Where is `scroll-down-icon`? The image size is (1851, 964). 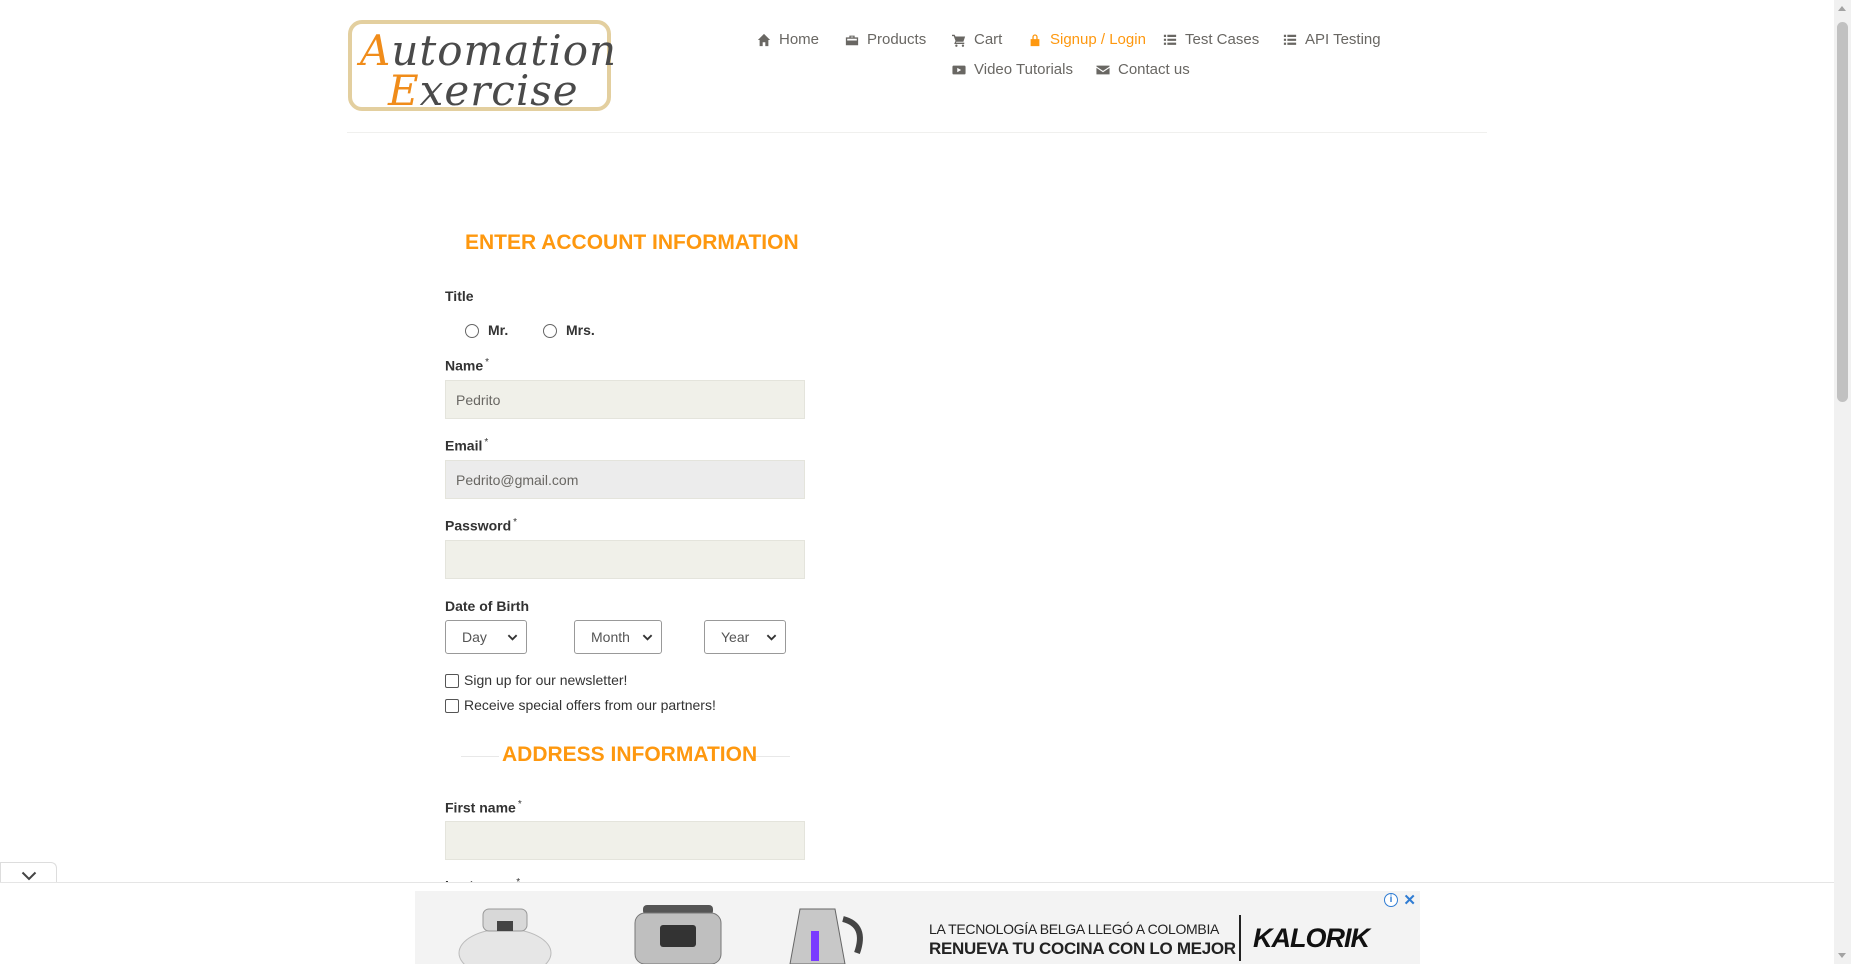 scroll-down-icon is located at coordinates (1842, 955).